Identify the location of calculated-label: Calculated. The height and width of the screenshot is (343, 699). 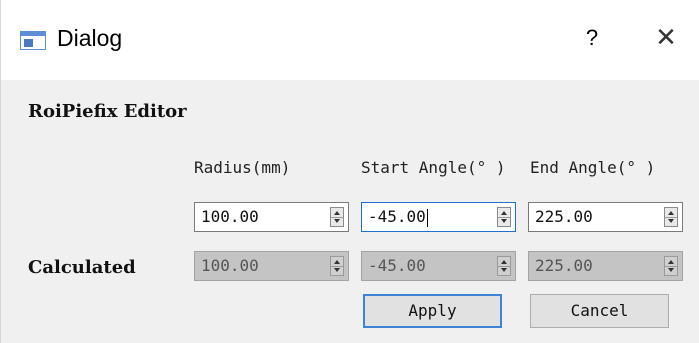
(82, 267).